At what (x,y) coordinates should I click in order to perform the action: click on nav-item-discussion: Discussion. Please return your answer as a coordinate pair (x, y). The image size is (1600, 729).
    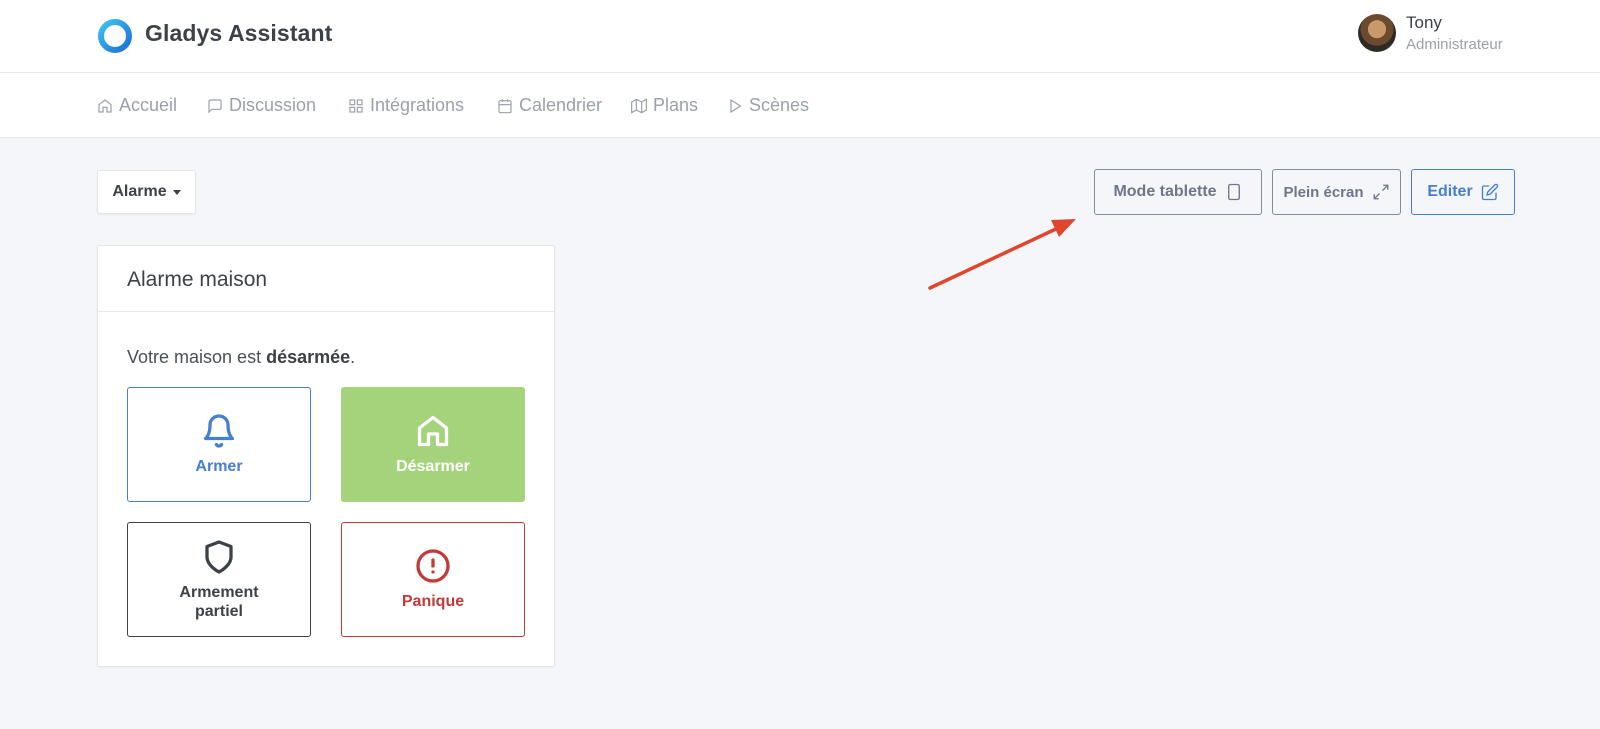
    Looking at the image, I should click on (261, 105).